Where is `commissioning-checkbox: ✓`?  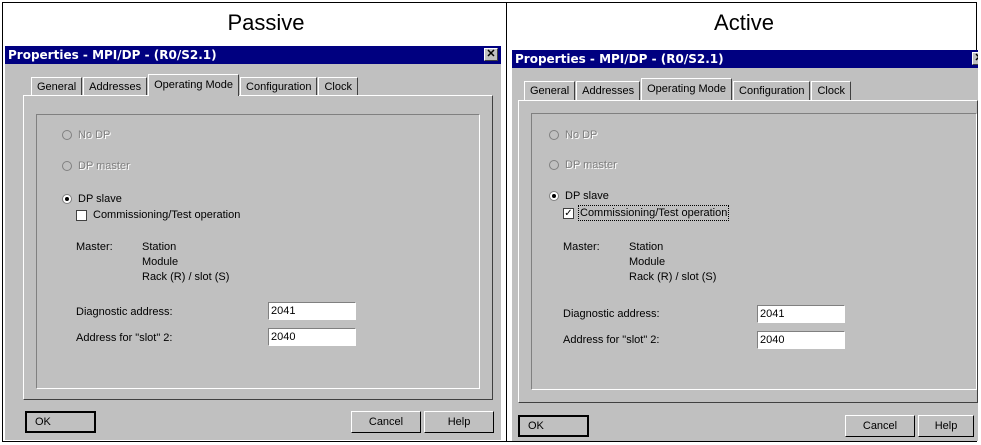 commissioning-checkbox: ✓ is located at coordinates (568, 213).